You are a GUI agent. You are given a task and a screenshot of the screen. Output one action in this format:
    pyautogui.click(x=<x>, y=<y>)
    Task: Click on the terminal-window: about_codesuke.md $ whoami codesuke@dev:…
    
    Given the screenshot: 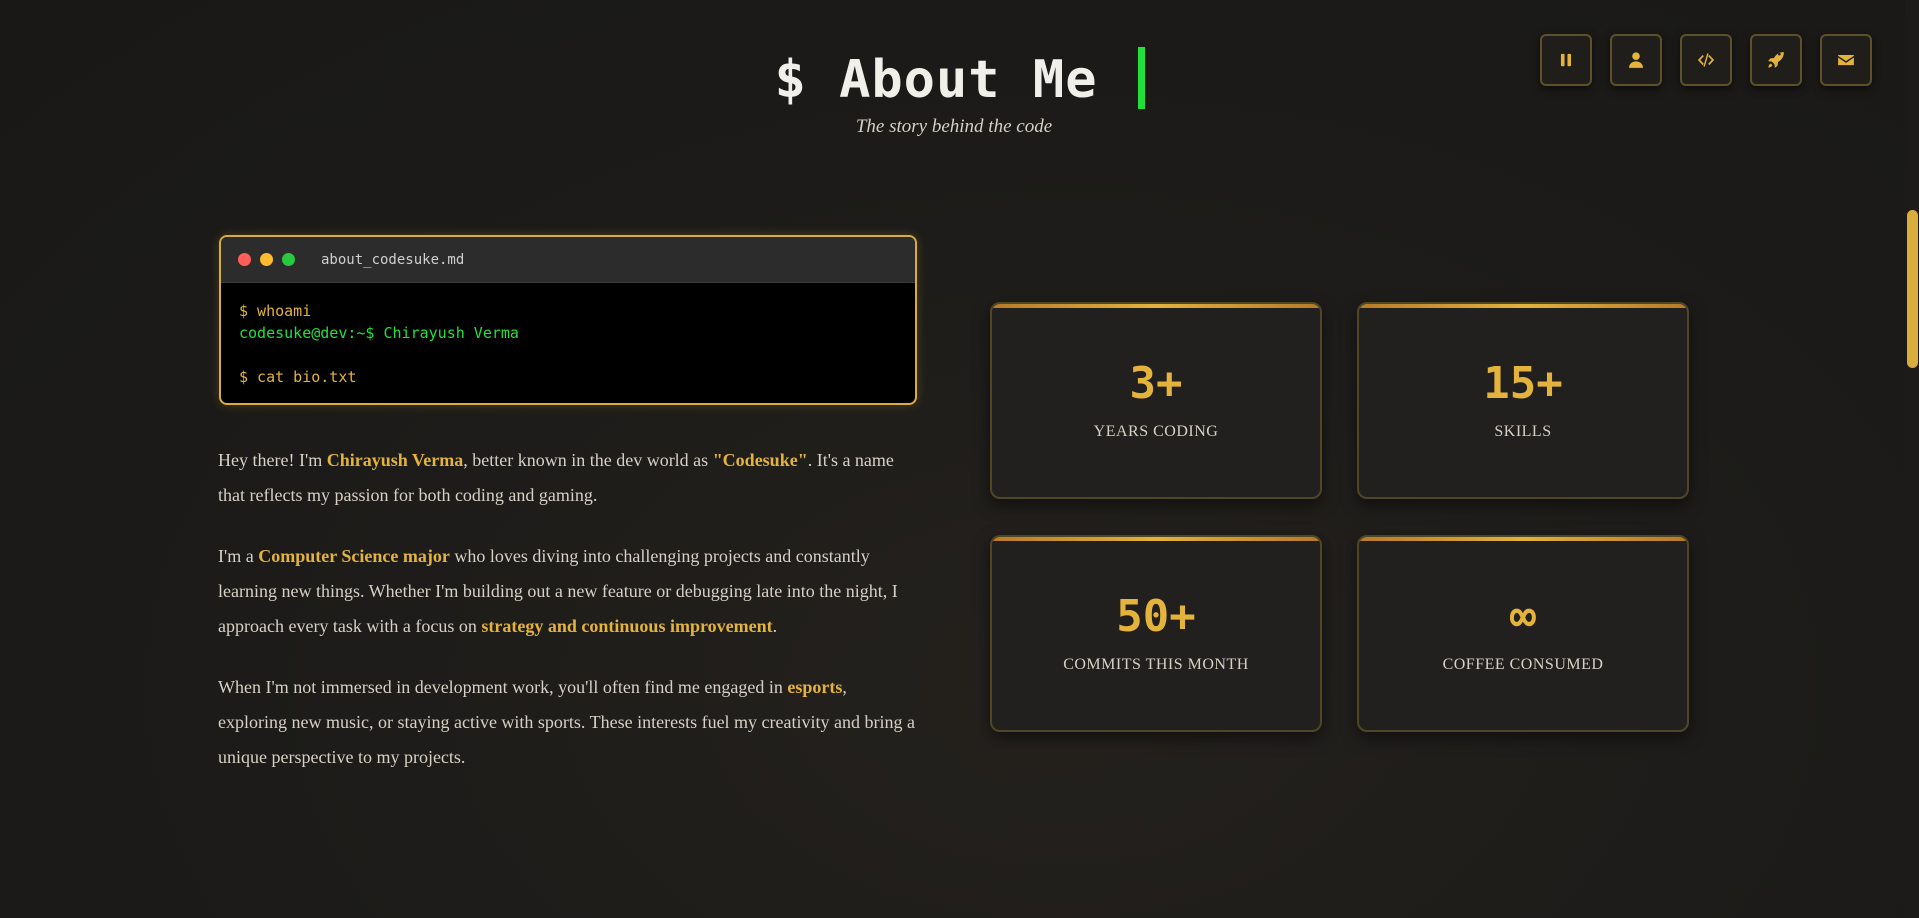 What is the action you would take?
    pyautogui.click(x=568, y=320)
    